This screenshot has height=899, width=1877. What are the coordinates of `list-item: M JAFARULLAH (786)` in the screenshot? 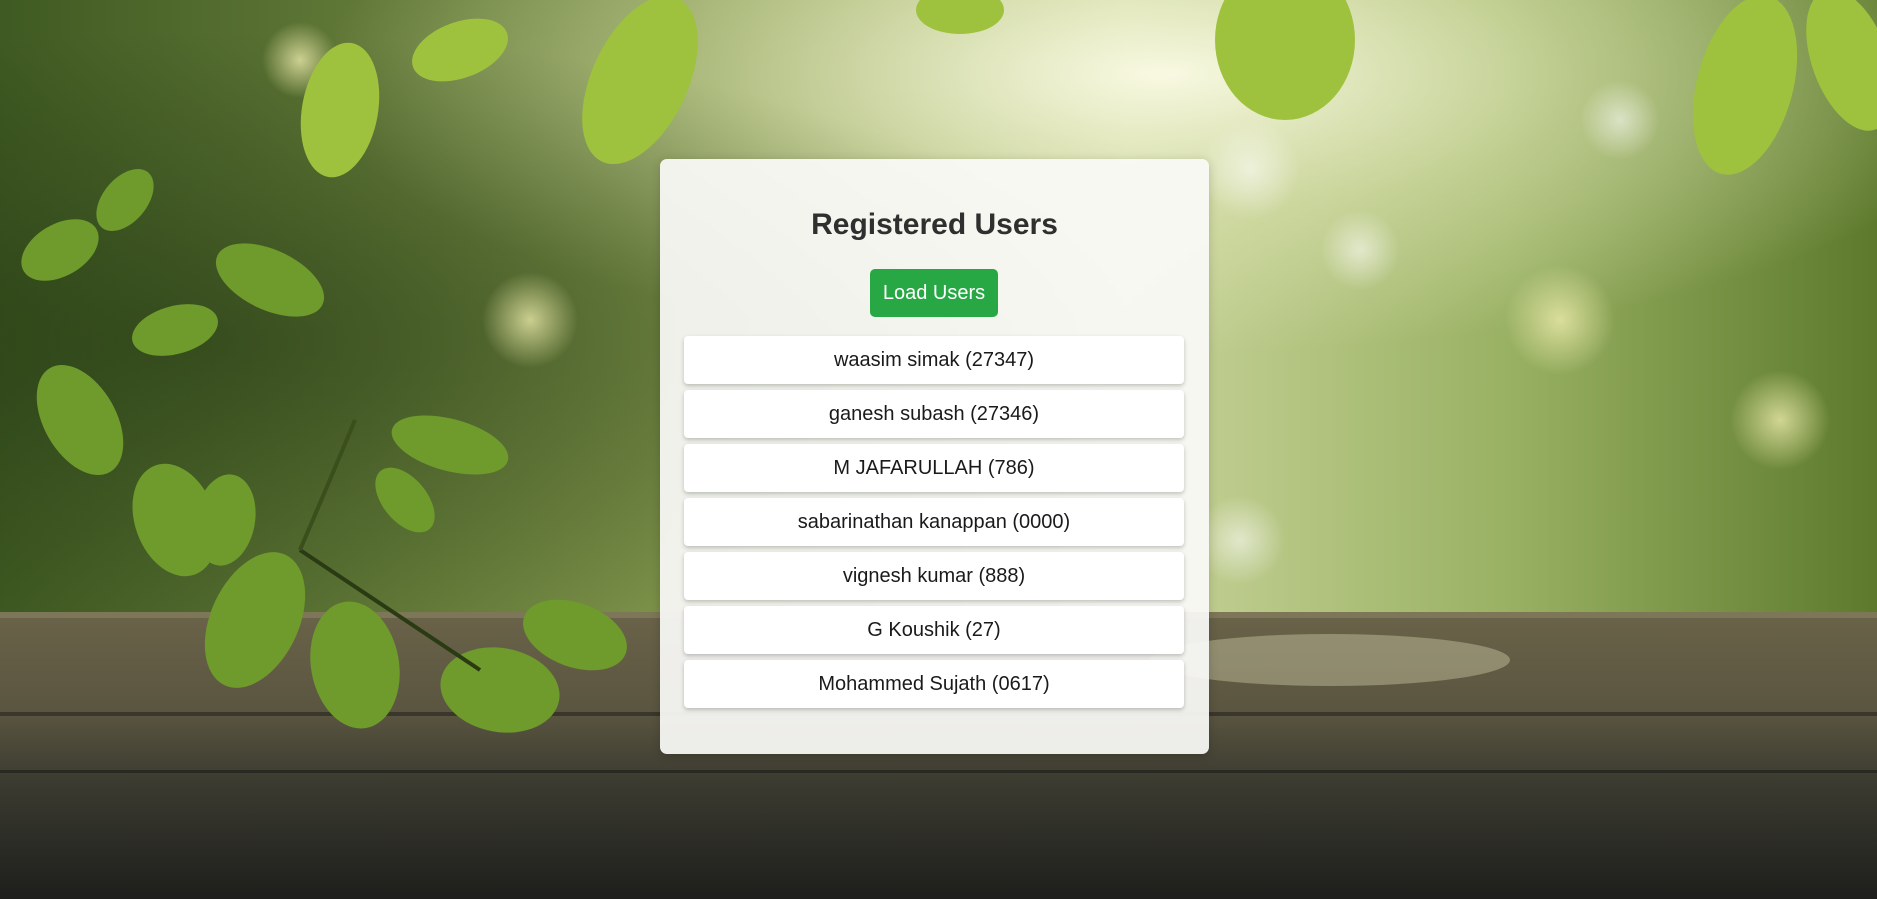 It's located at (934, 468).